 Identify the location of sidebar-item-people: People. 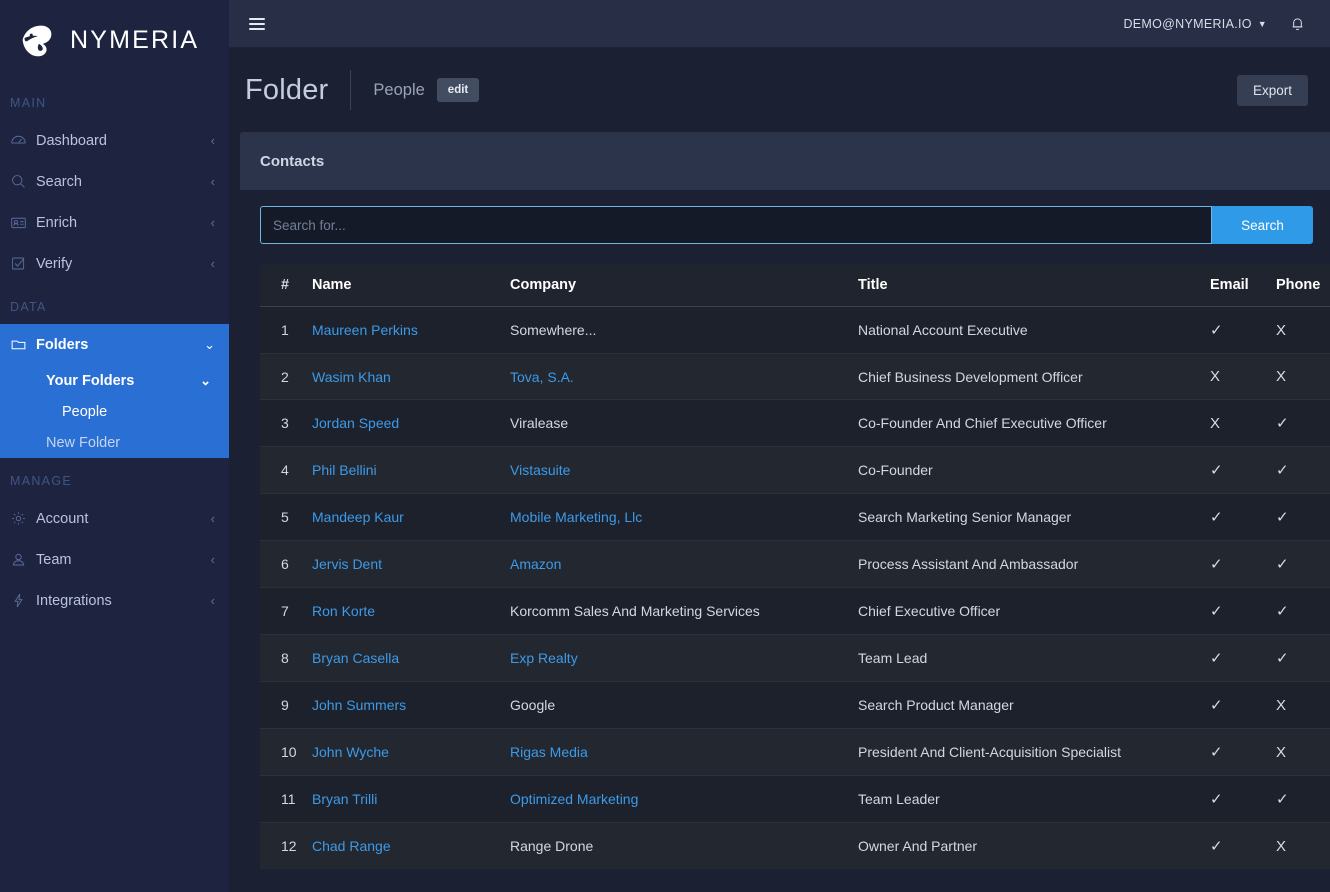
(114, 411).